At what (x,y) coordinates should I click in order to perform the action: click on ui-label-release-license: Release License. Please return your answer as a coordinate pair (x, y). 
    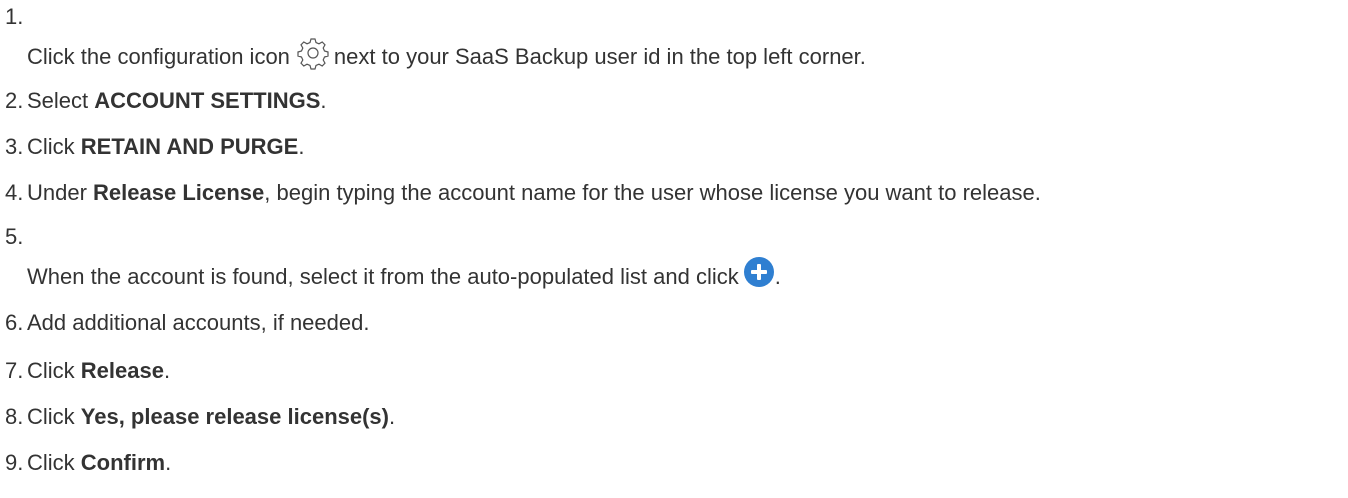
    Looking at the image, I should click on (179, 192).